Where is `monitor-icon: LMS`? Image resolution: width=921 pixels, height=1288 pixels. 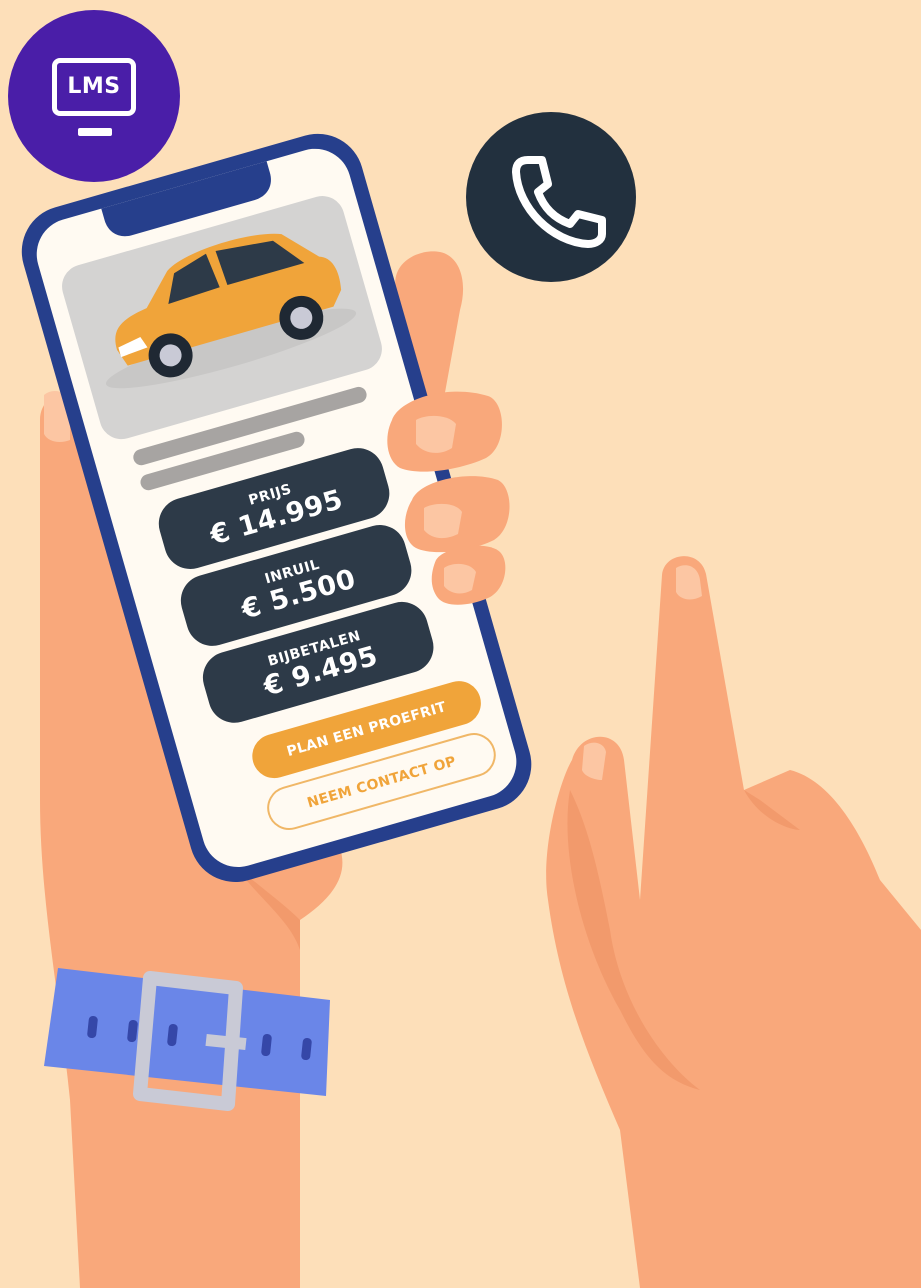
monitor-icon: LMS is located at coordinates (94, 87).